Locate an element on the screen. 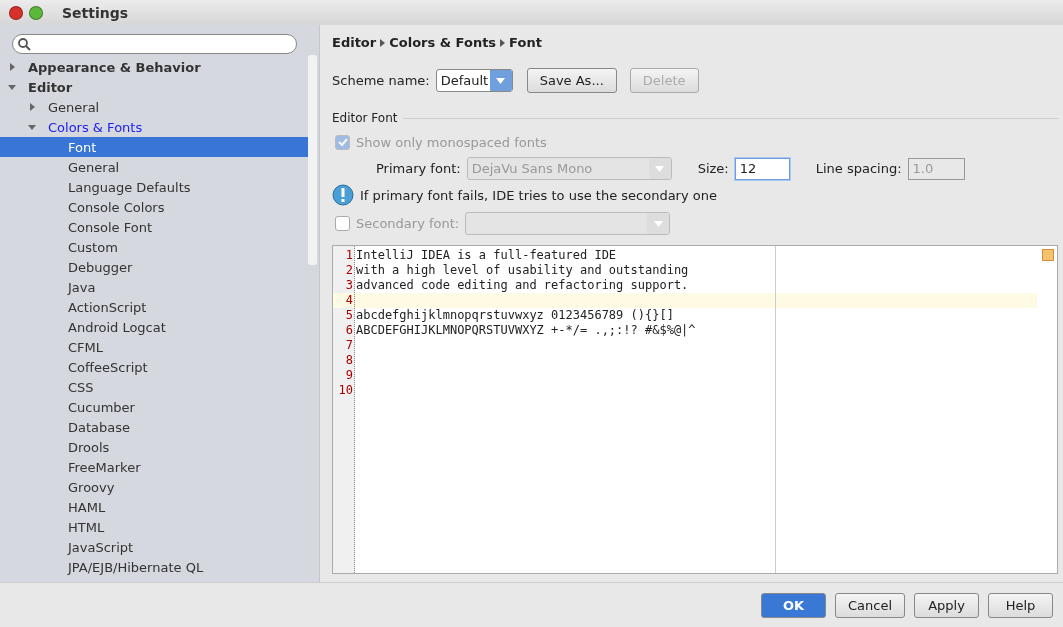 This screenshot has width=1063, height=627. tree-item: Debugger is located at coordinates (154, 267).